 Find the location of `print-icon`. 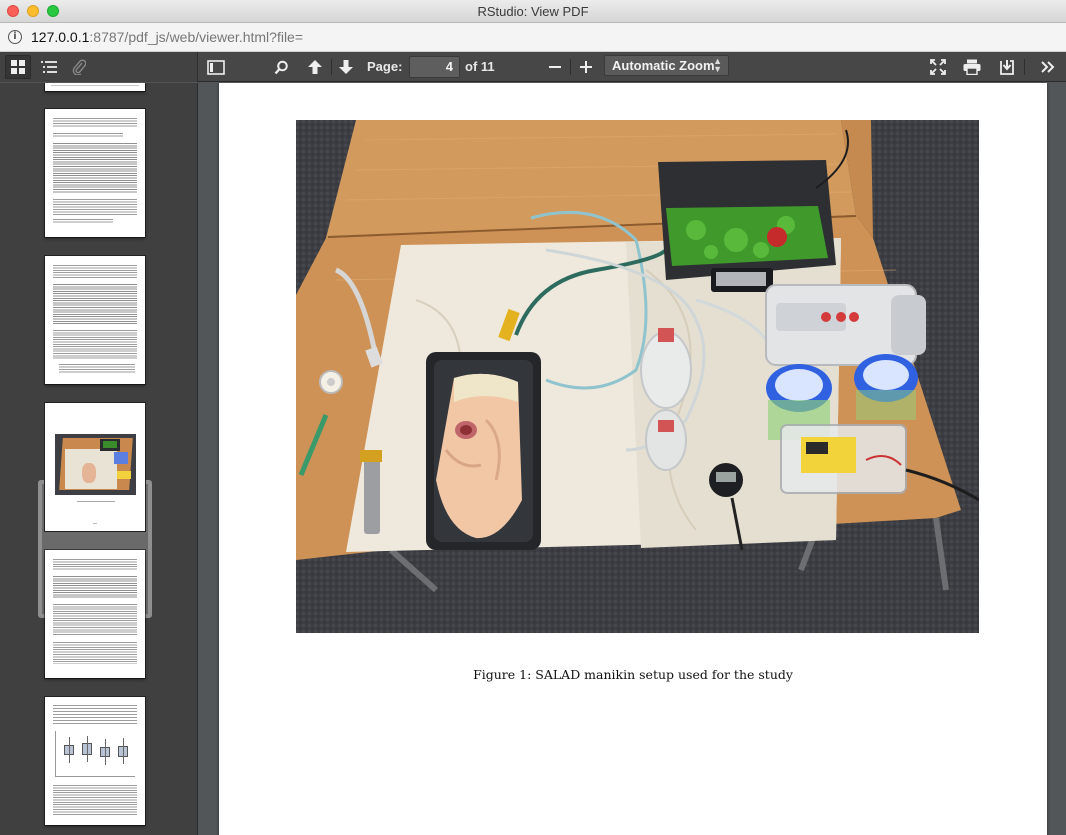

print-icon is located at coordinates (972, 67).